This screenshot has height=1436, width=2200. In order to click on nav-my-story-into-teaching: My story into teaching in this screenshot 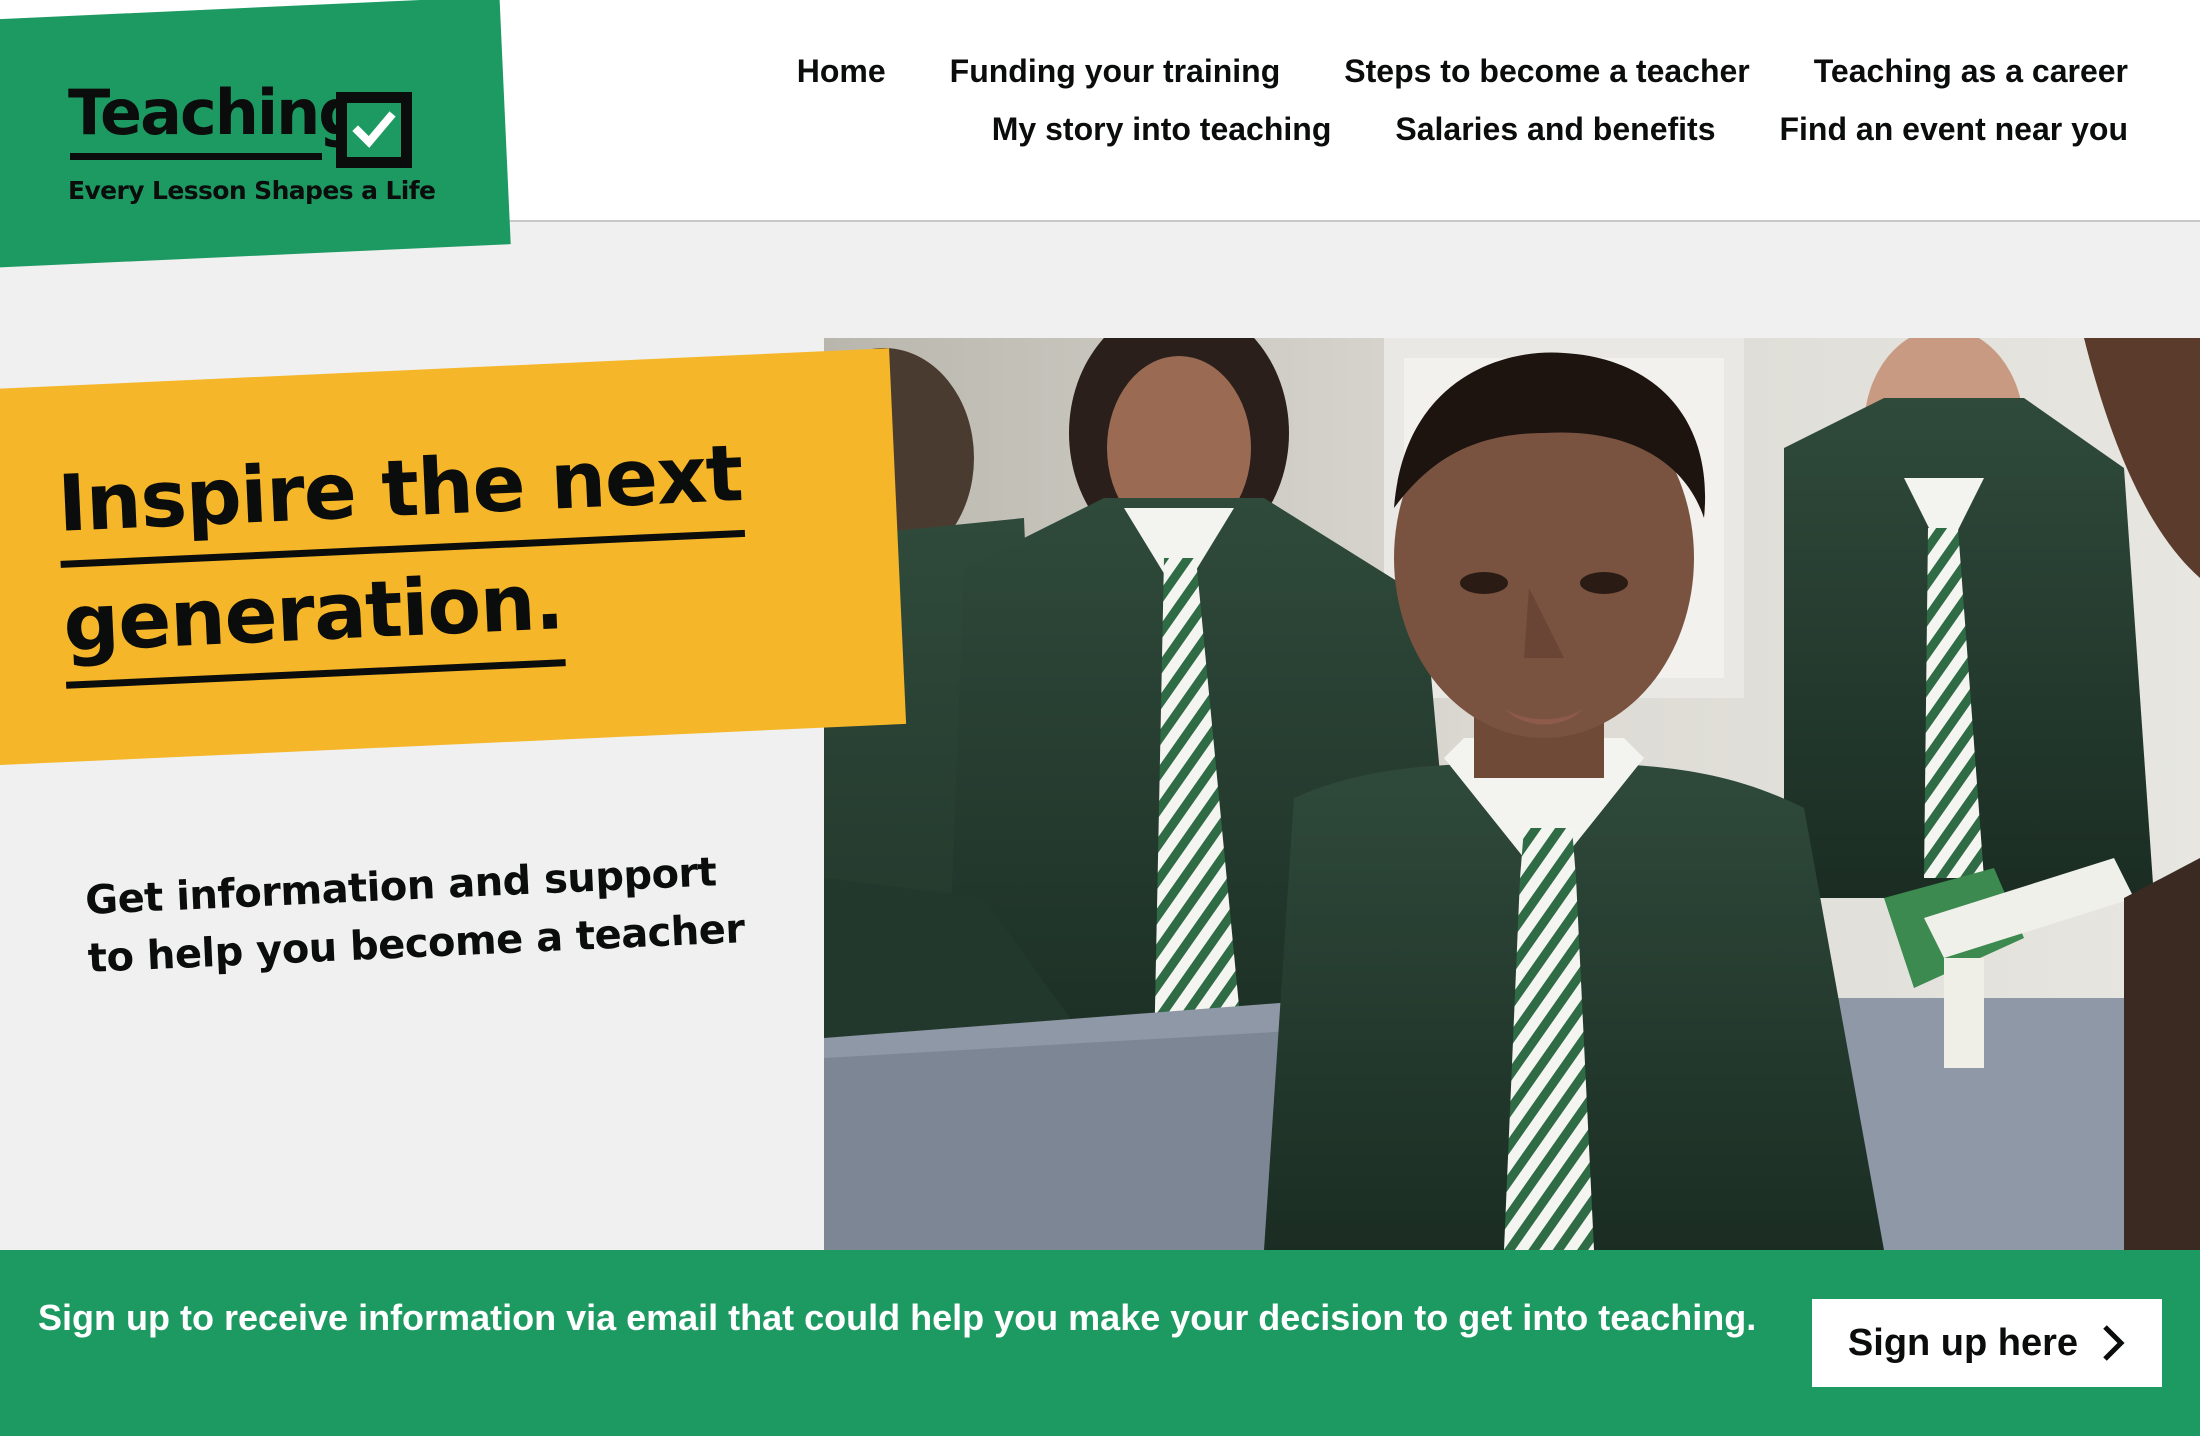, I will do `click(1162, 129)`.